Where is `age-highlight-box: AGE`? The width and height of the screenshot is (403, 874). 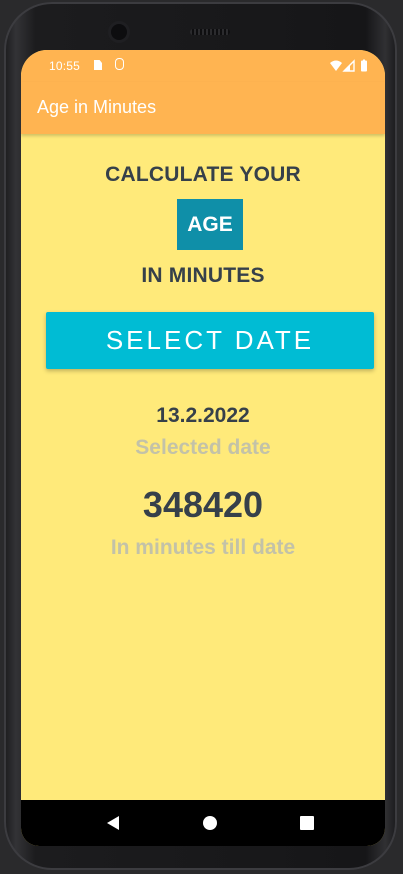
age-highlight-box: AGE is located at coordinates (210, 224).